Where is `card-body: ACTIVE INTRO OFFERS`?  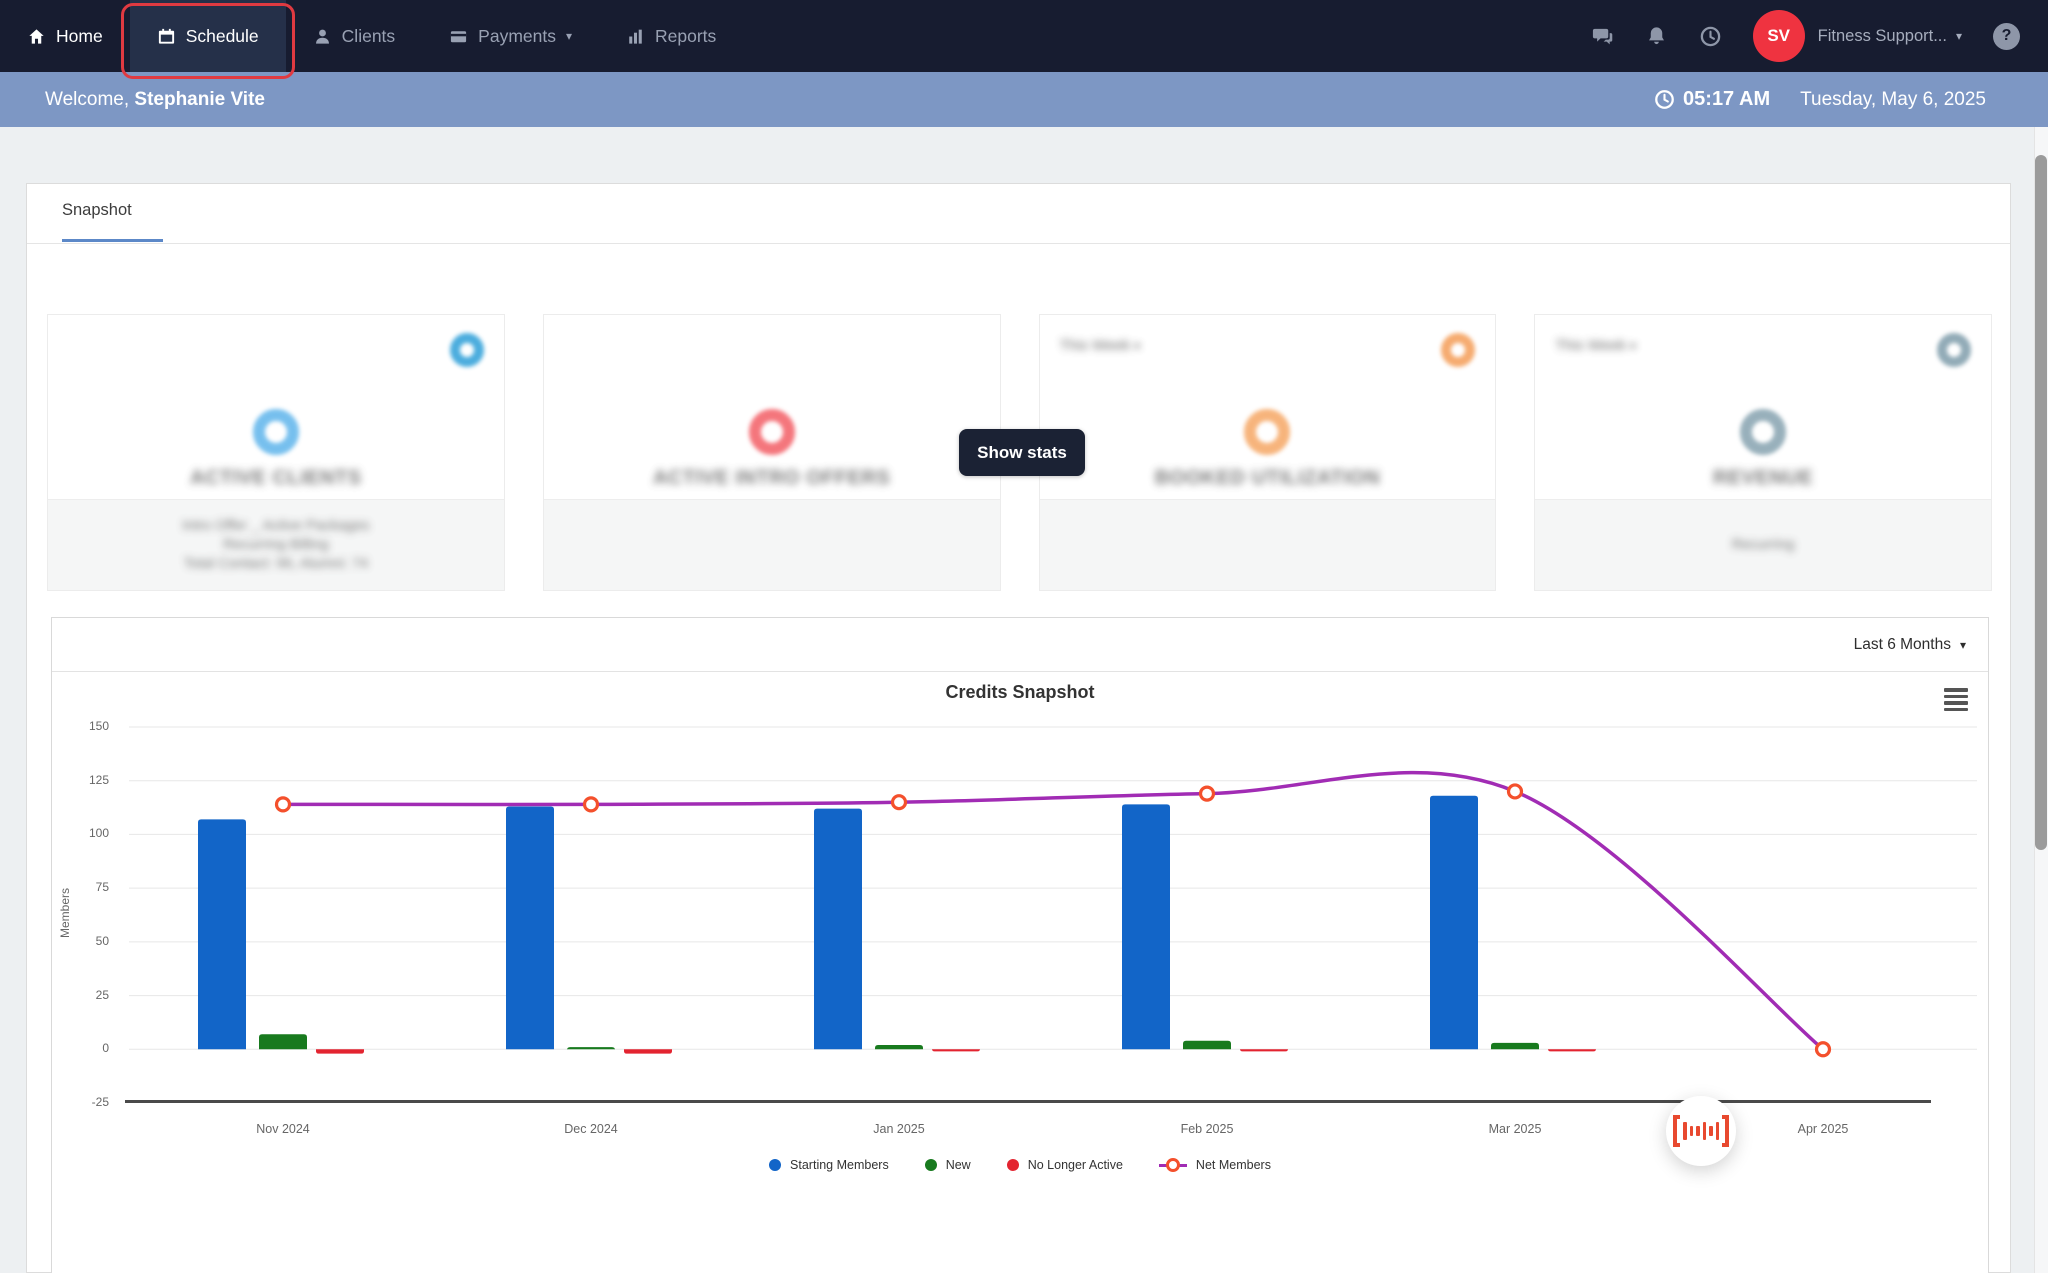
card-body: ACTIVE INTRO OFFERS is located at coordinates (772, 407).